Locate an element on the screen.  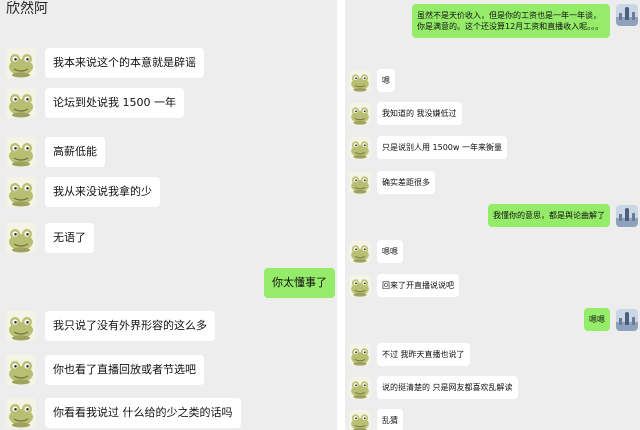
message-row: 你太懂事了 is located at coordinates (299, 283).